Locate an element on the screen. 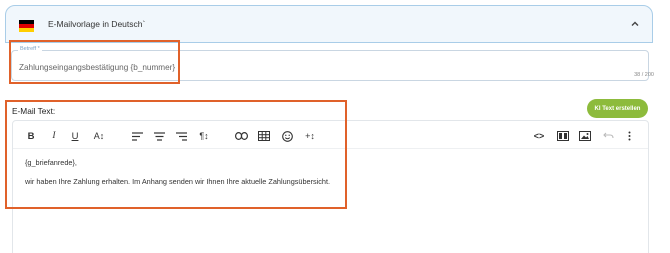 Image resolution: width=670 pixels, height=253 pixels. font-size-button: A↕ is located at coordinates (99, 136).